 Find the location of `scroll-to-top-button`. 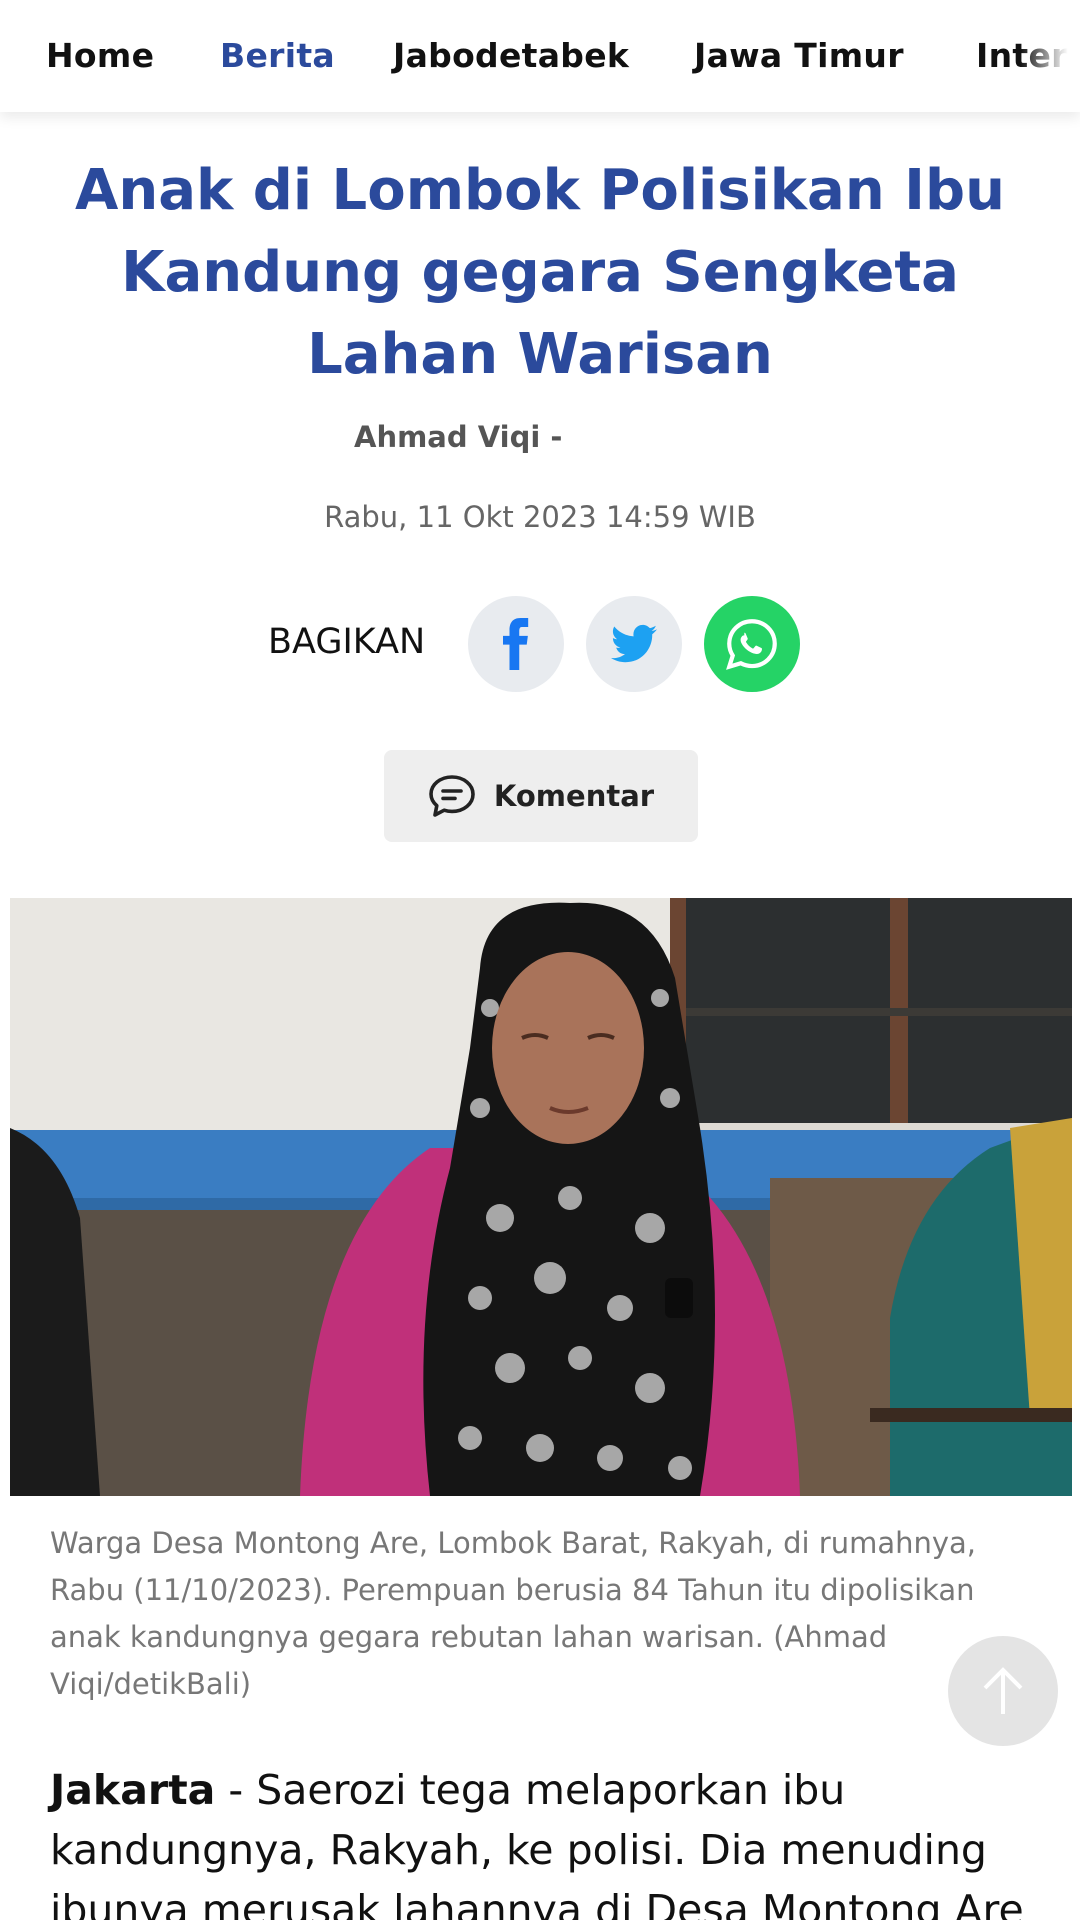

scroll-to-top-button is located at coordinates (1003, 1691).